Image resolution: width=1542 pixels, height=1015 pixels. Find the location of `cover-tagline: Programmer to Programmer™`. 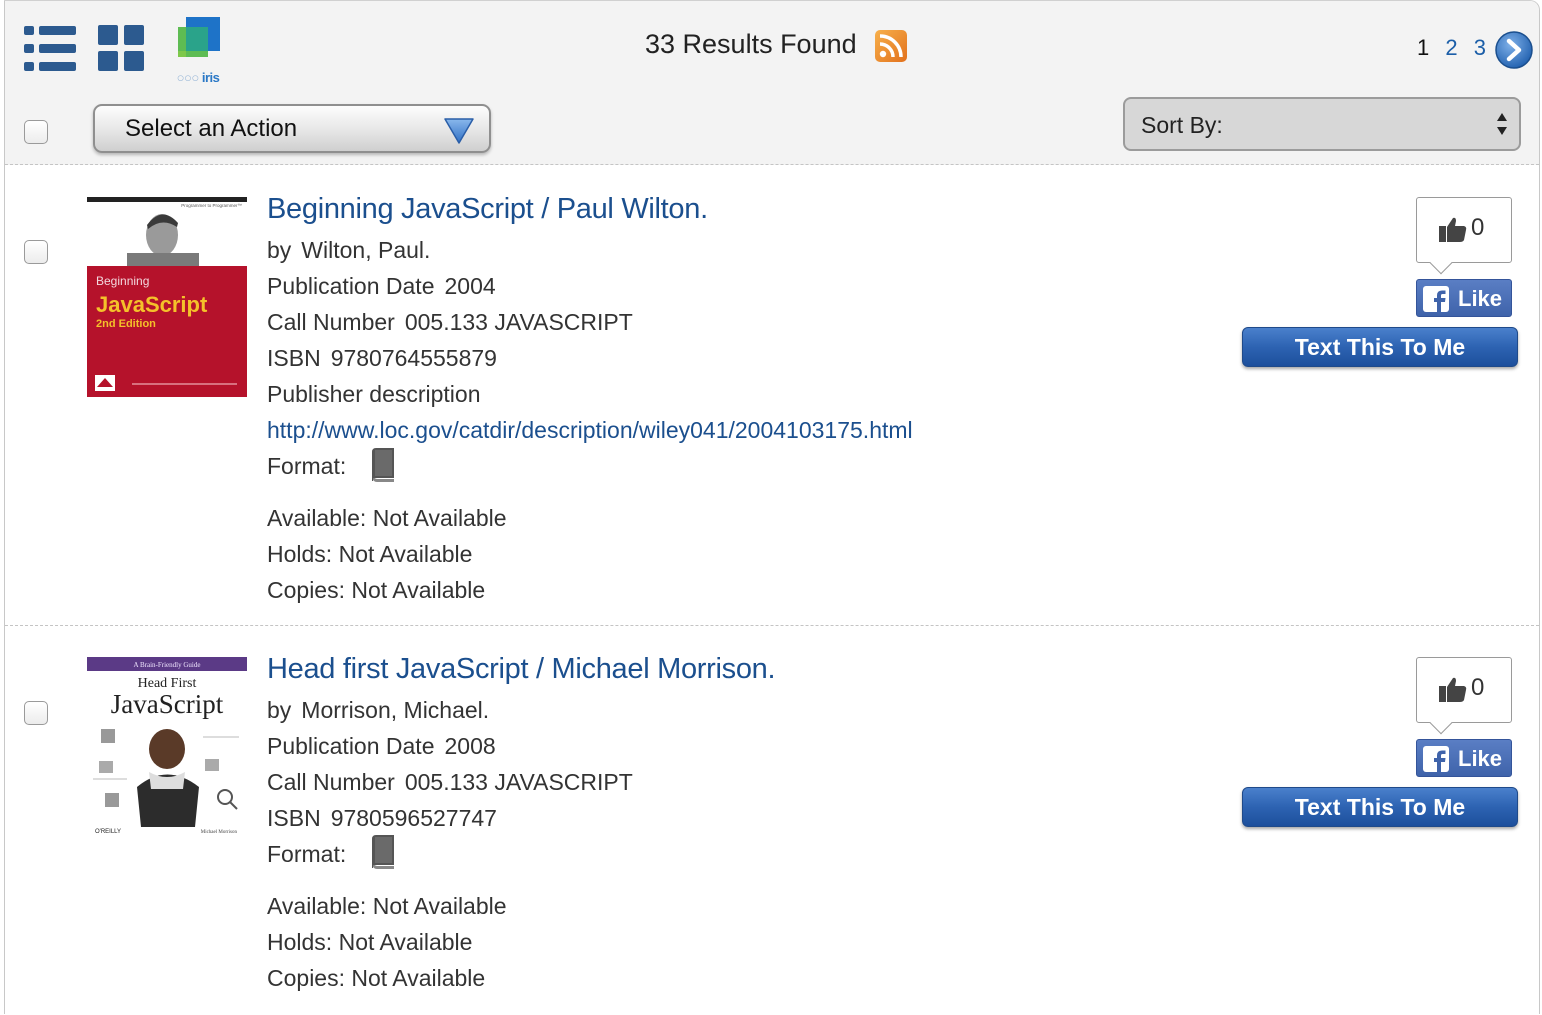

cover-tagline: Programmer to Programmer™ is located at coordinates (211, 205).